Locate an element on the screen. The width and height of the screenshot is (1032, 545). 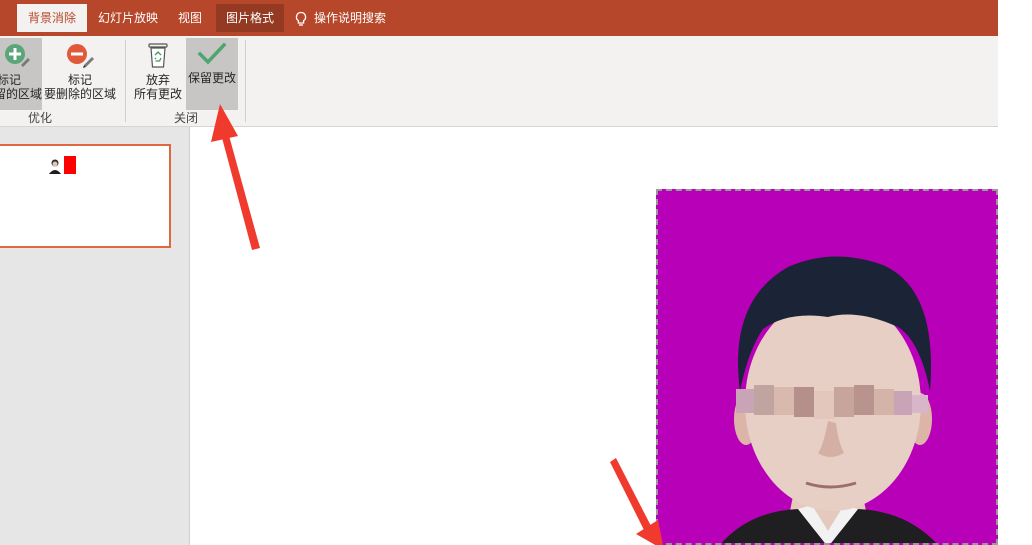
discard-all-changes-button: 放弃 所有更改 is located at coordinates (158, 74).